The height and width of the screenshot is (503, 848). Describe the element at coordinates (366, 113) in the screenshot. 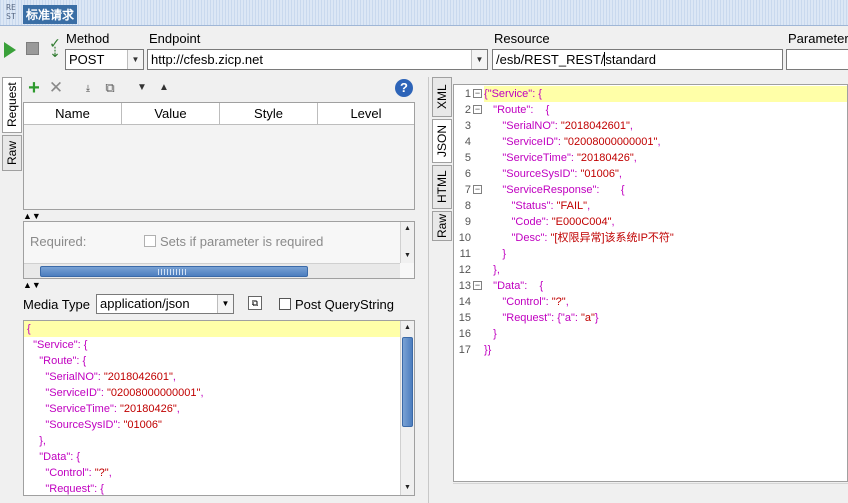

I see `column-level: Level` at that location.